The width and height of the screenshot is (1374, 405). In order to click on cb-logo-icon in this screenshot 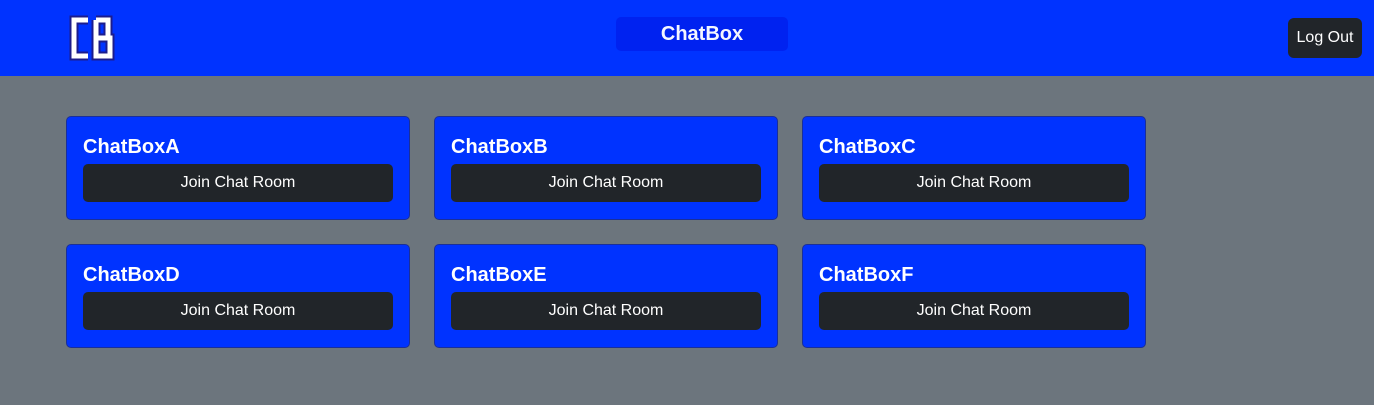, I will do `click(92, 38)`.